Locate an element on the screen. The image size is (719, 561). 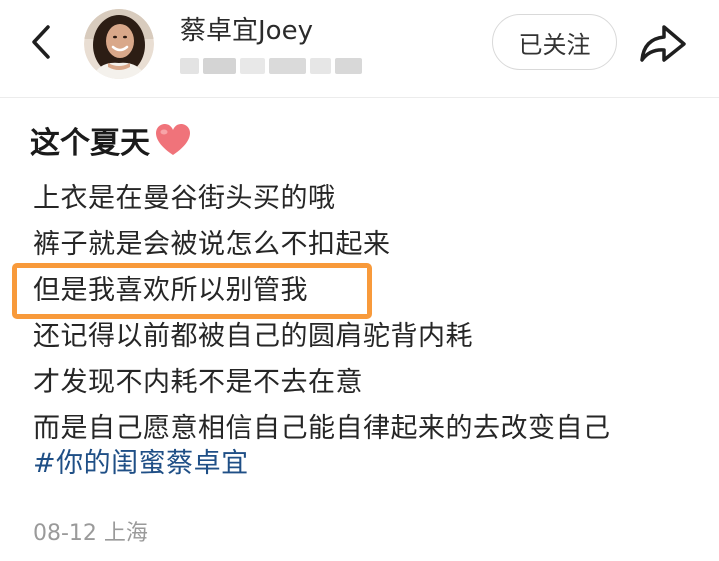
avatar is located at coordinates (119, 44).